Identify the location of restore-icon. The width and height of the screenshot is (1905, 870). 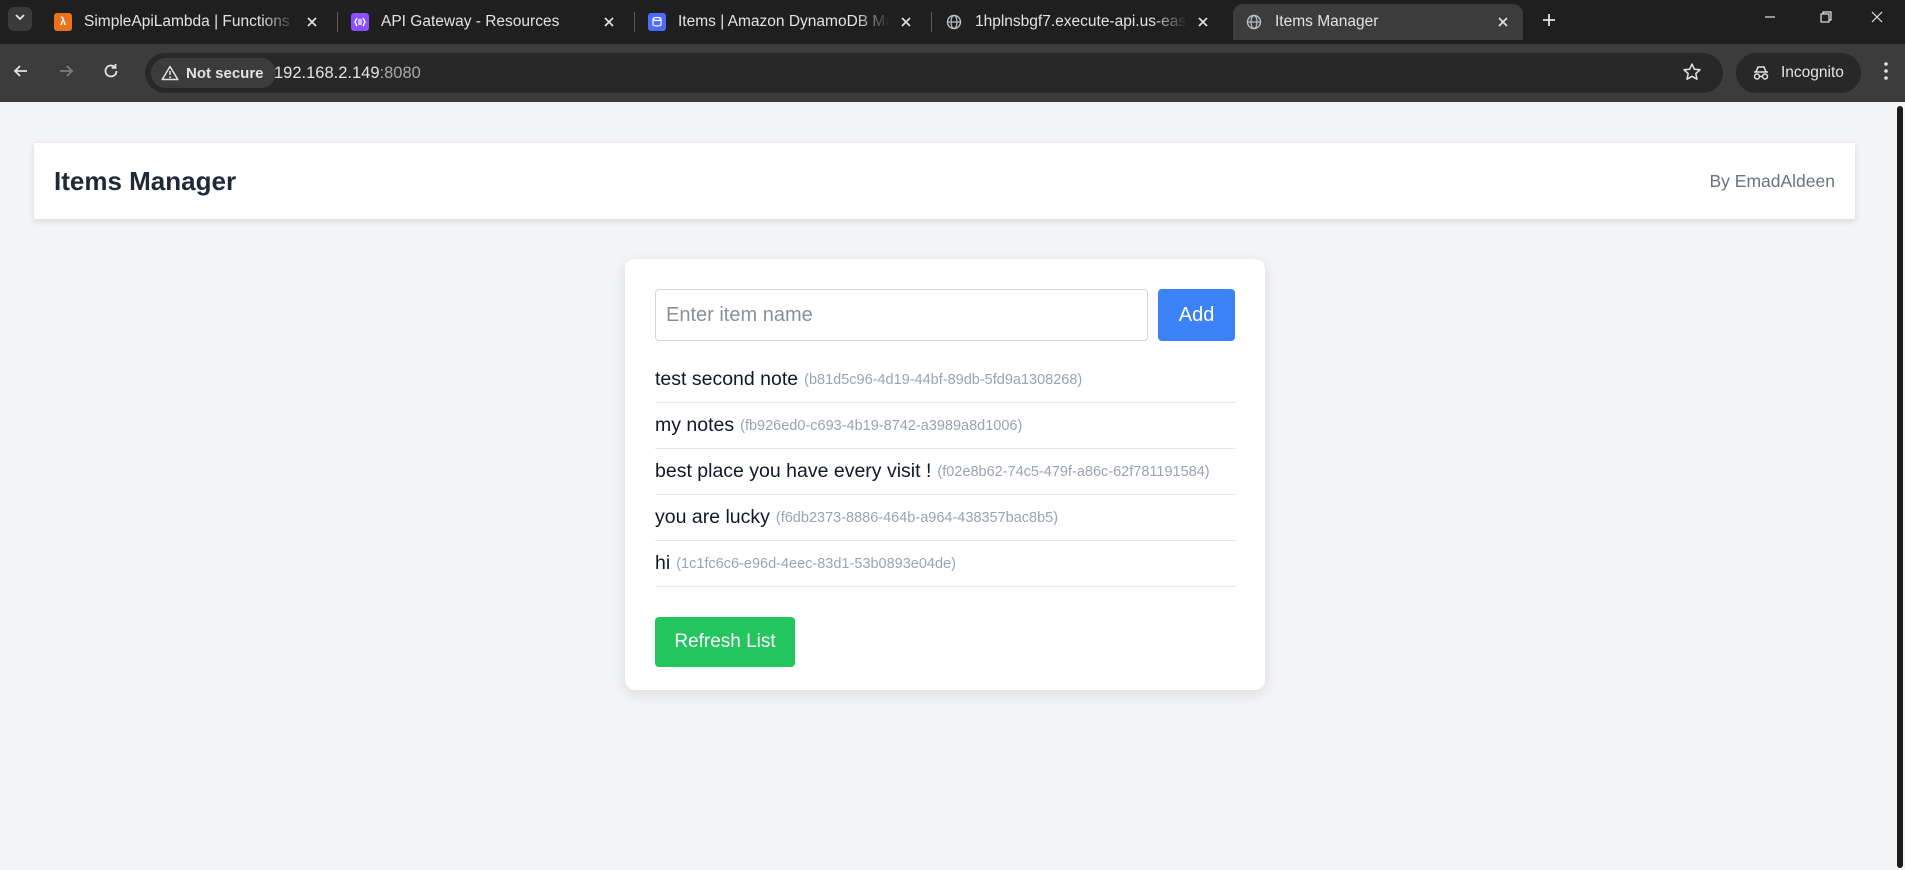
(1826, 19).